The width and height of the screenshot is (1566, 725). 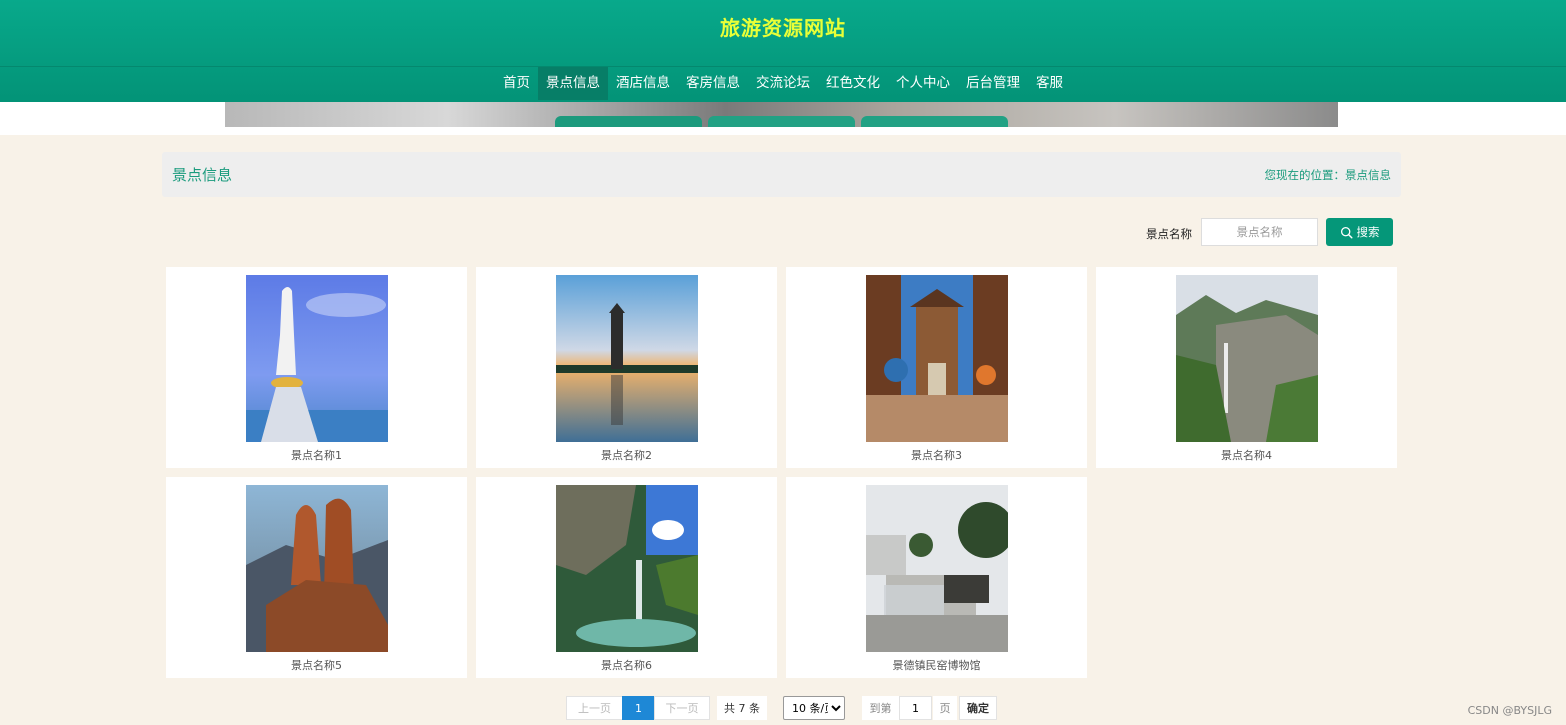 I want to click on watermark: CSDN @BYSJLG, so click(x=1509, y=710).